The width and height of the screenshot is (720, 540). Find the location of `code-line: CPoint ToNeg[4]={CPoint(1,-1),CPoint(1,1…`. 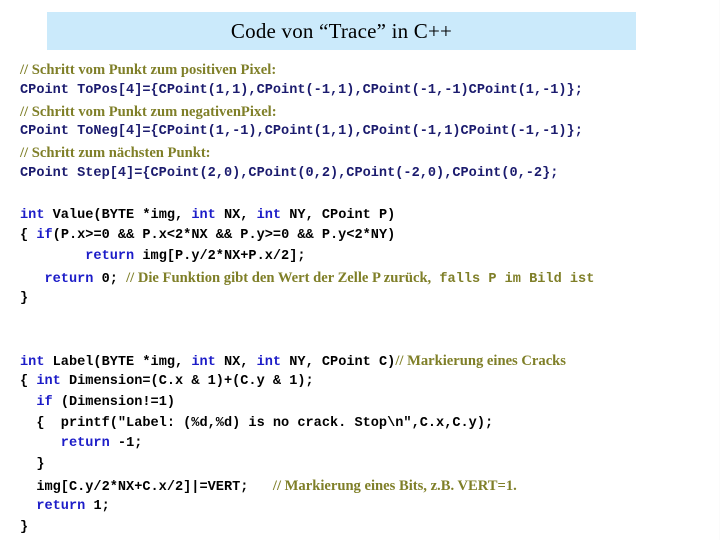

code-line: CPoint ToNeg[4]={CPoint(1,-1),CPoint(1,1… is located at coordinates (365, 132).